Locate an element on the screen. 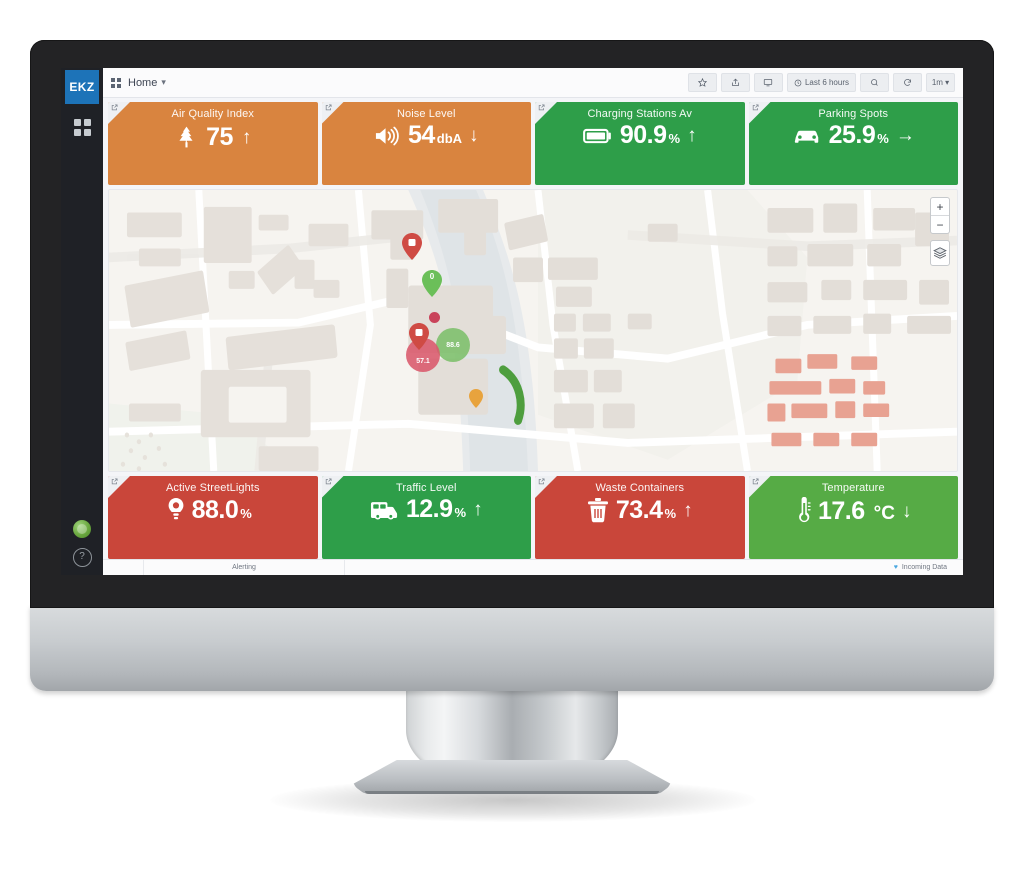 The width and height of the screenshot is (1024, 879). panel-title: Active StreetLights is located at coordinates (212, 488).